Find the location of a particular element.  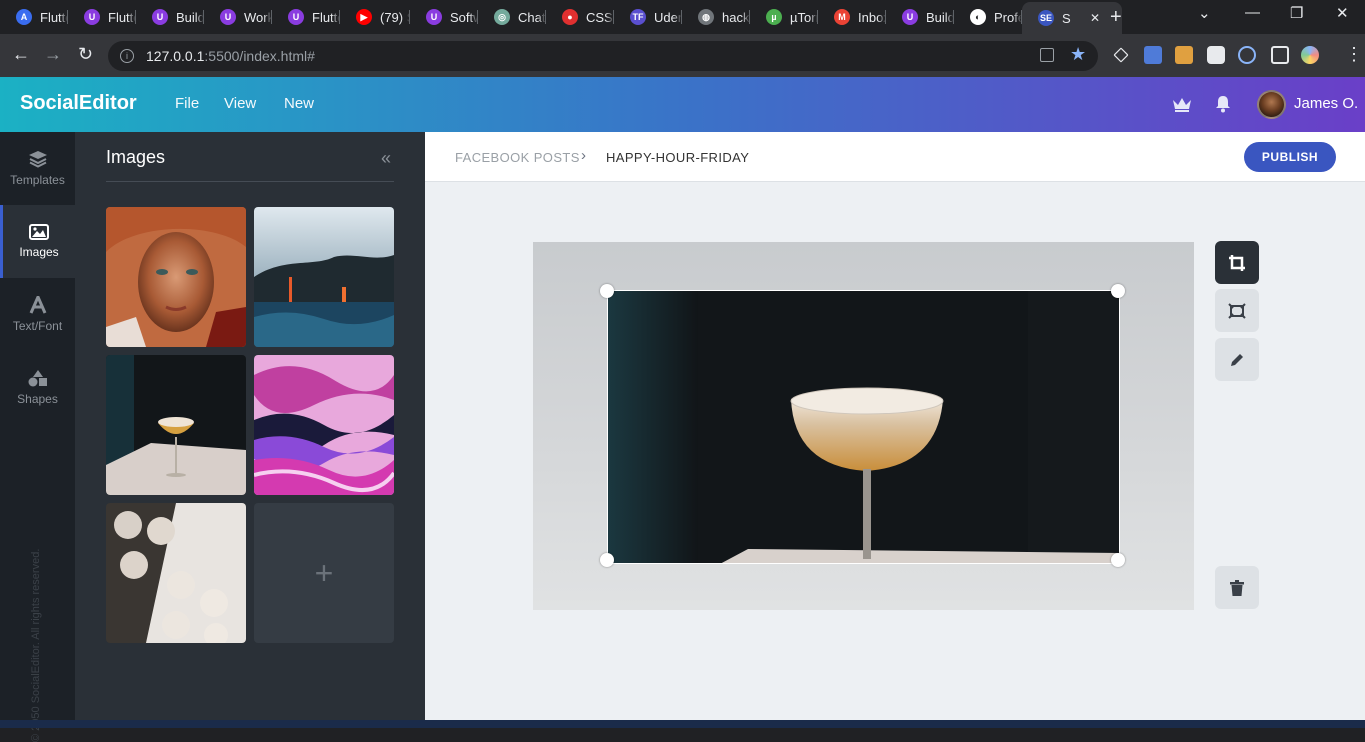

bell-icon is located at coordinates (1223, 104).